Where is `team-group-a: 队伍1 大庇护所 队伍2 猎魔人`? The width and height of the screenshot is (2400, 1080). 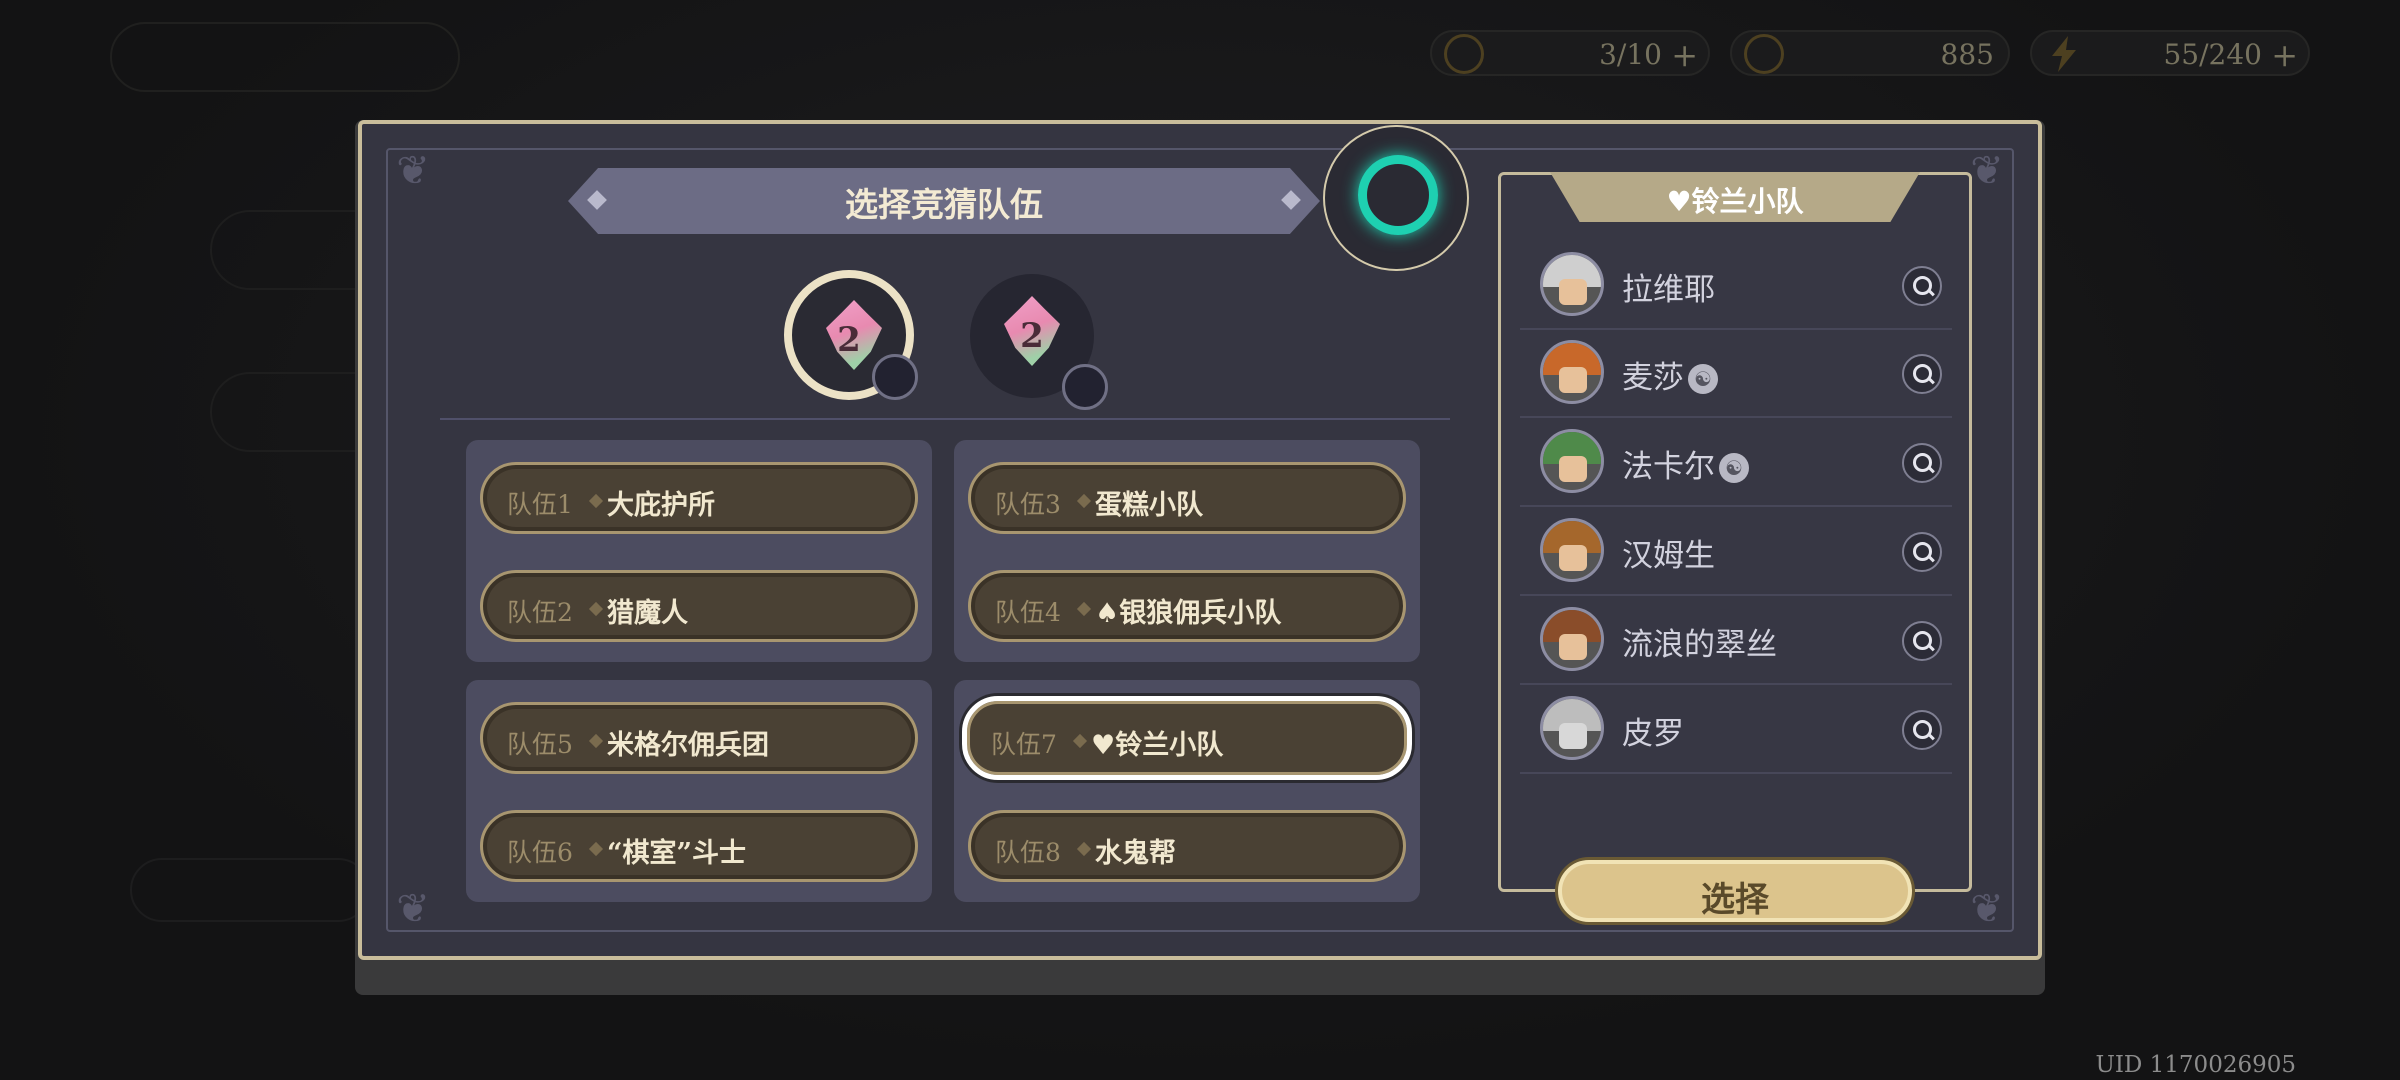 team-group-a: 队伍1 大庇护所 队伍2 猎魔人 is located at coordinates (699, 551).